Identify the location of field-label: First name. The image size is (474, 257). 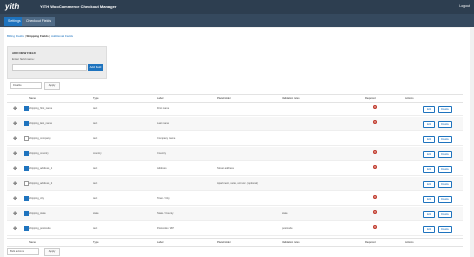
(163, 108).